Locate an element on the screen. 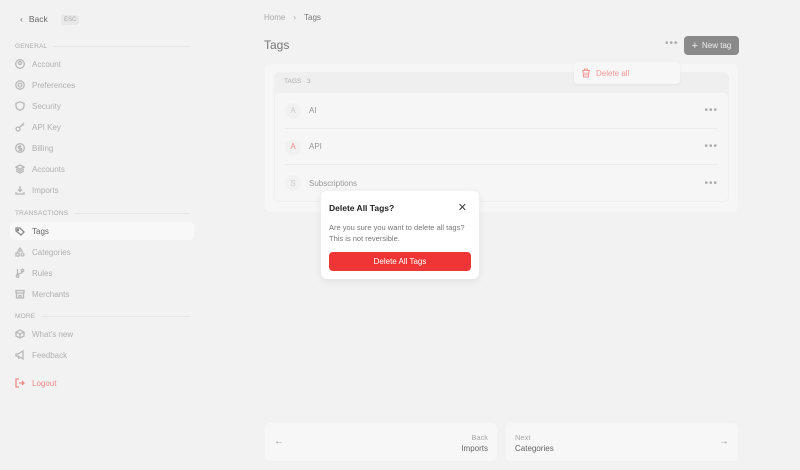 This screenshot has height=470, width=800. delete-all-menu-item: Delete all is located at coordinates (627, 73).